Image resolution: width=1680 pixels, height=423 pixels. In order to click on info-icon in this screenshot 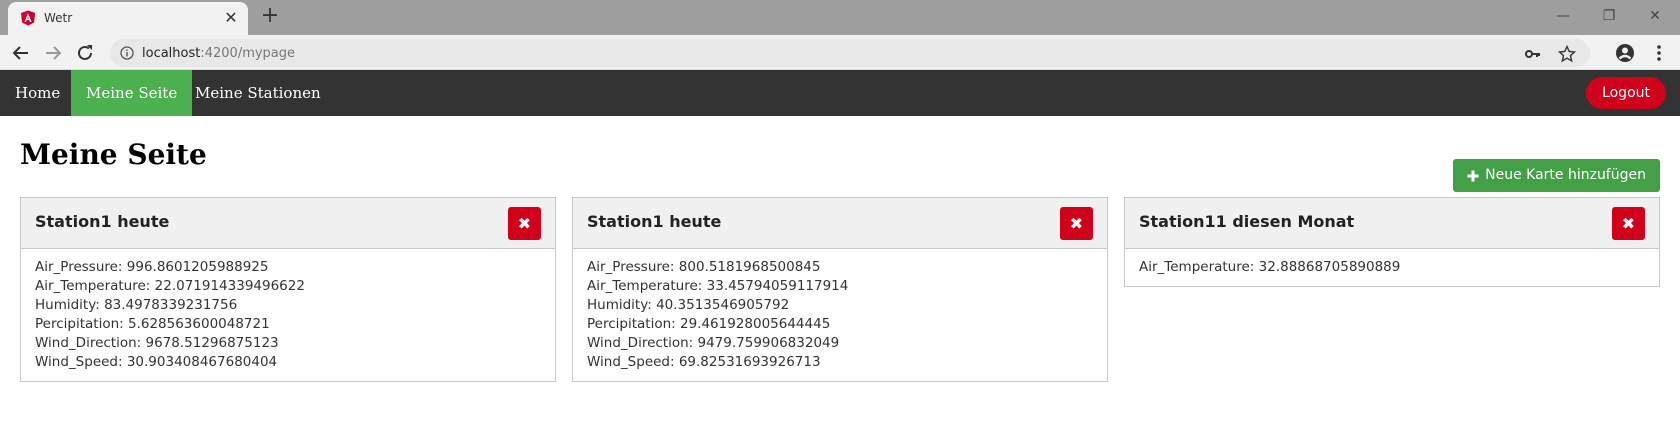, I will do `click(127, 53)`.